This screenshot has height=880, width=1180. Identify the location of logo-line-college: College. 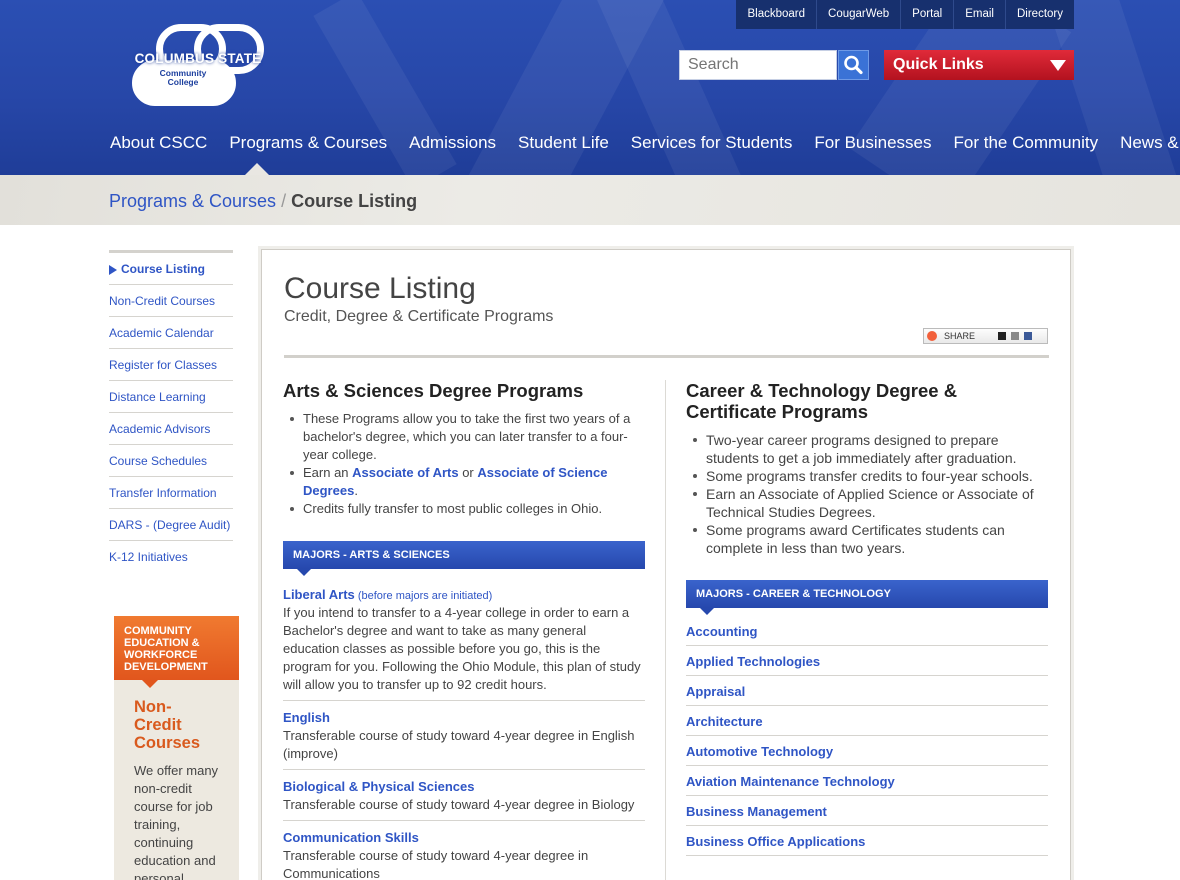
(183, 82).